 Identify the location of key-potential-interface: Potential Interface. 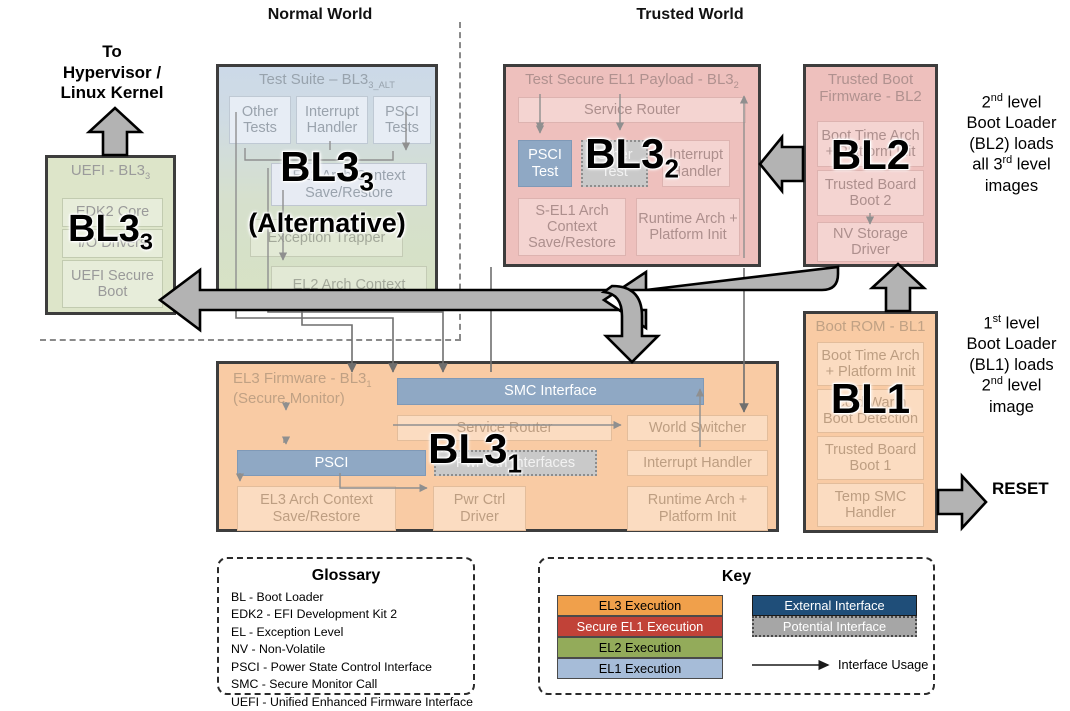
(834, 626).